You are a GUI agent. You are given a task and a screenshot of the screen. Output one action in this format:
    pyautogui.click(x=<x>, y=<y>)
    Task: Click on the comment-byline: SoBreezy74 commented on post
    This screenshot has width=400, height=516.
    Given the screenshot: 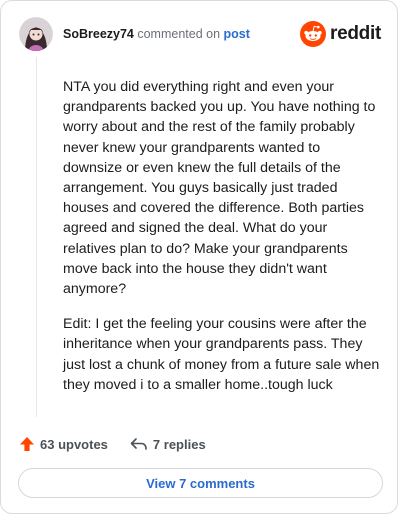 What is the action you would take?
    pyautogui.click(x=156, y=34)
    